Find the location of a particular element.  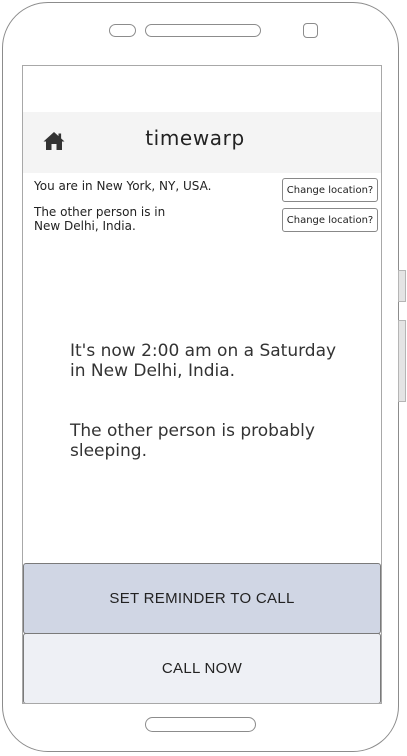

availability-message: The other person is probably sleeping. is located at coordinates (220, 441).